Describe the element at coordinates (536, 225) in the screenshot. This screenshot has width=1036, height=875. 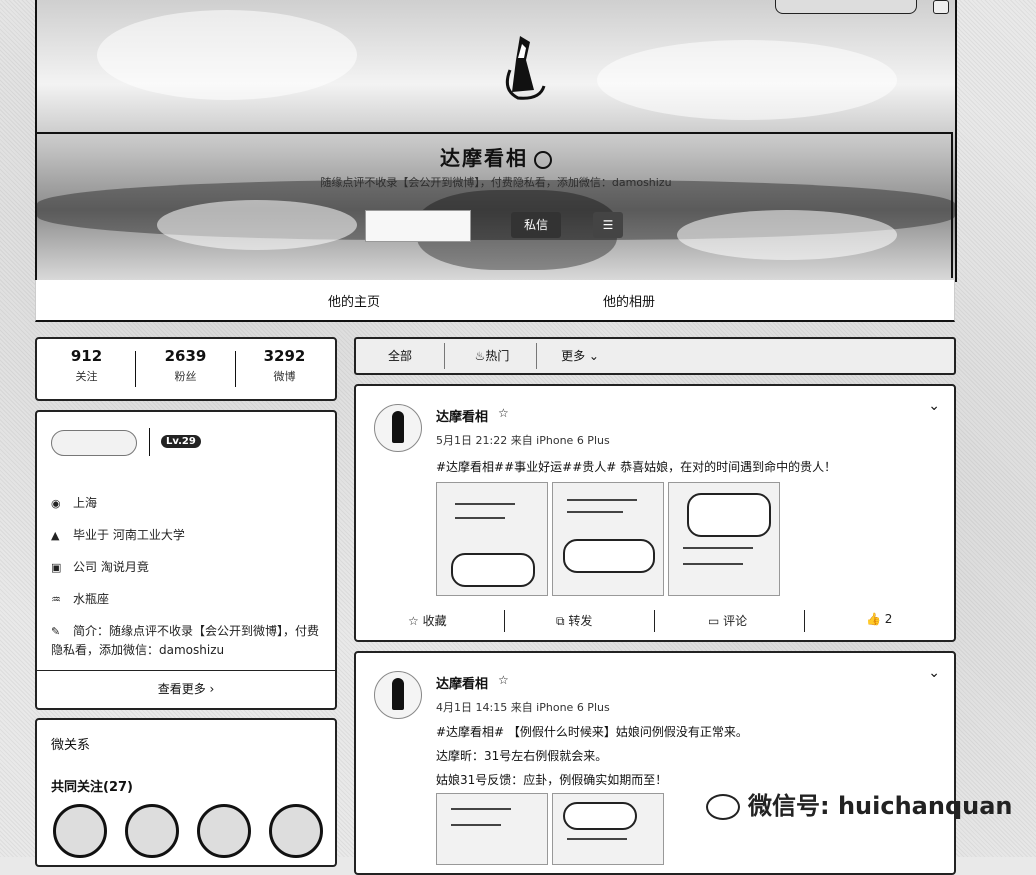
I see `message-button: 私信` at that location.